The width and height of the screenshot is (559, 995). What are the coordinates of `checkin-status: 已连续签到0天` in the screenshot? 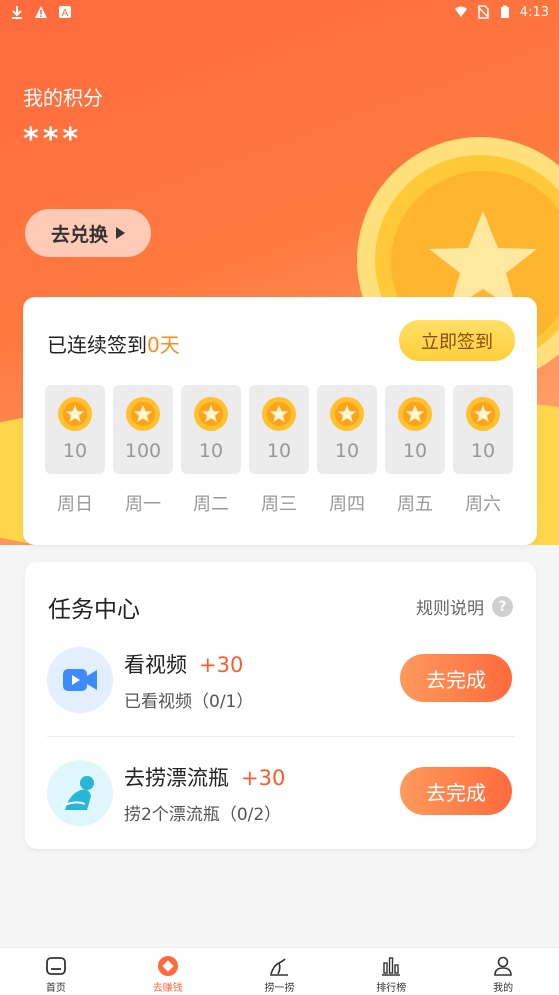 It's located at (113, 343).